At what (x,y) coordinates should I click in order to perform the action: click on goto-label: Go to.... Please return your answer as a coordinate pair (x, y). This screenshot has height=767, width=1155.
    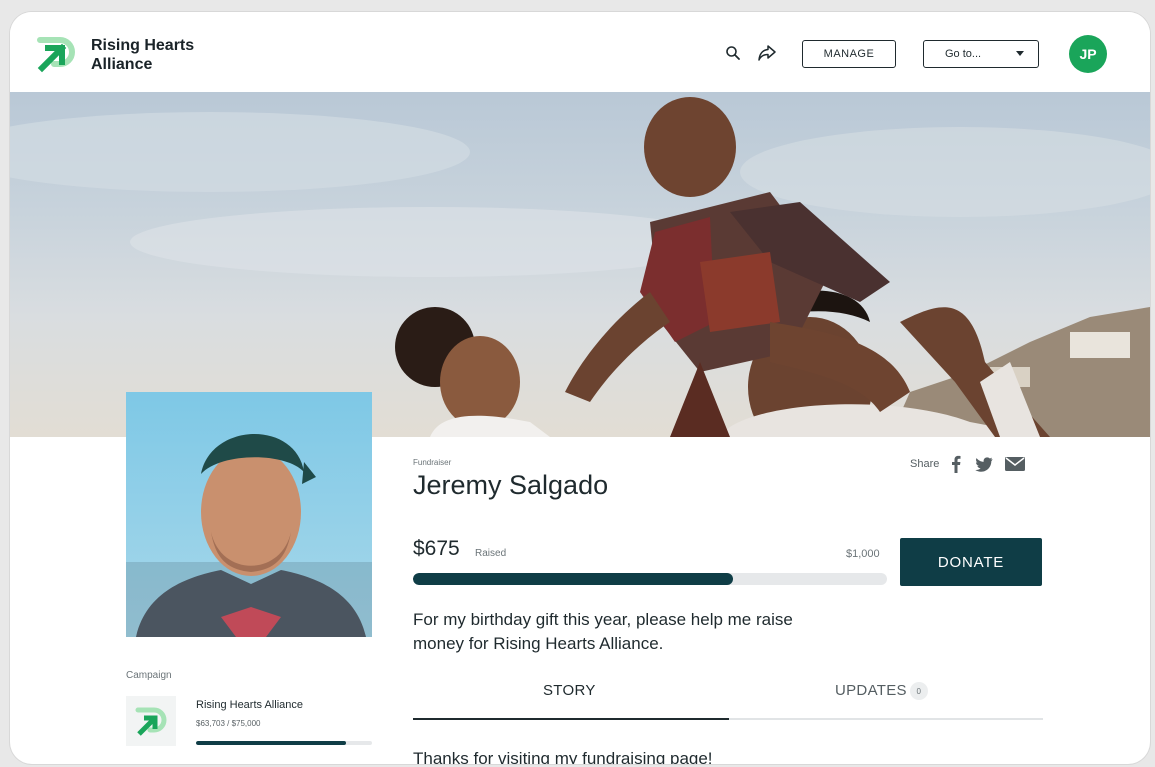
    Looking at the image, I should click on (963, 54).